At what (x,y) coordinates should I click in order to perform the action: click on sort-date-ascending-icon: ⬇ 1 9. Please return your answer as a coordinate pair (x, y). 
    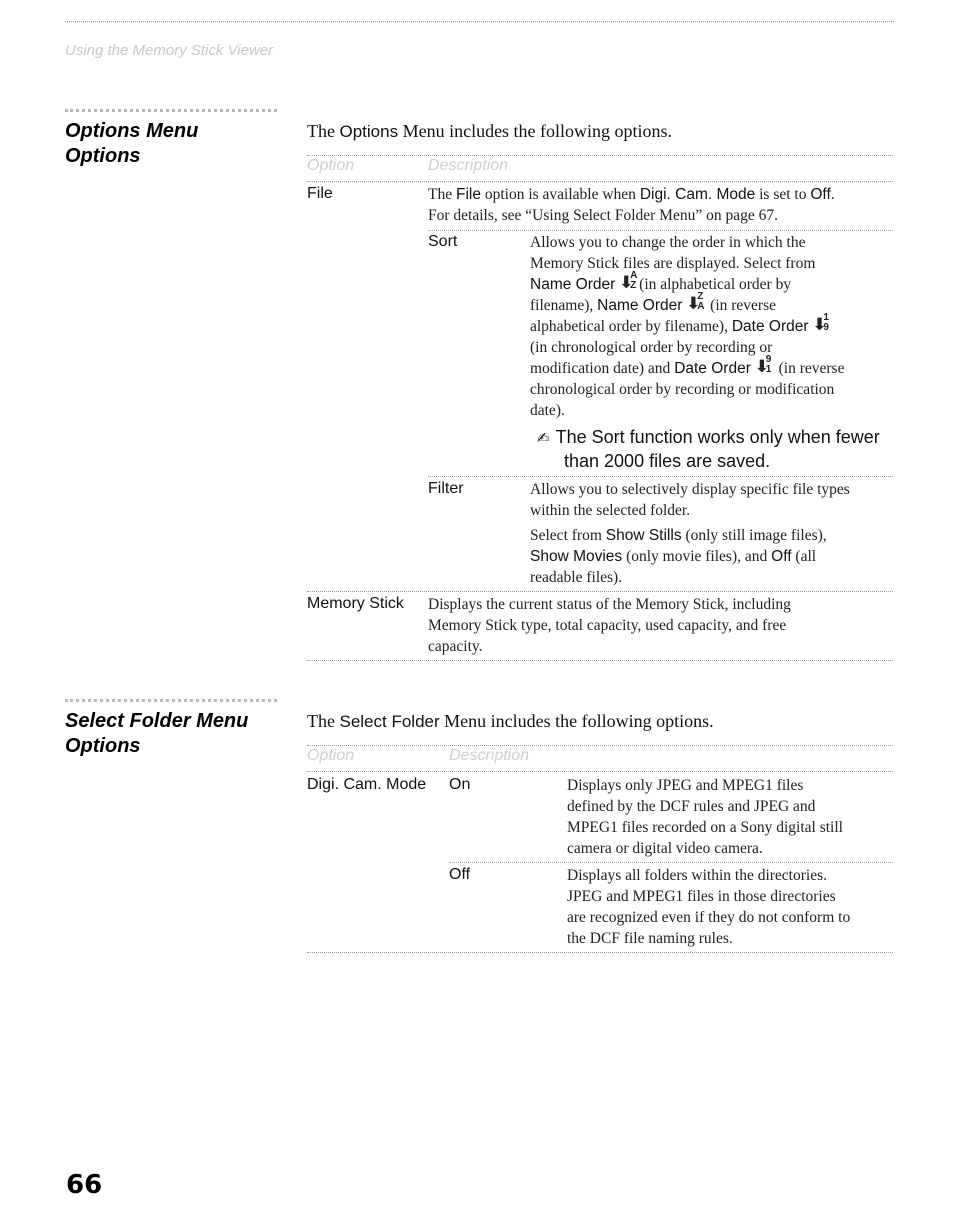
    Looking at the image, I should click on (820, 323).